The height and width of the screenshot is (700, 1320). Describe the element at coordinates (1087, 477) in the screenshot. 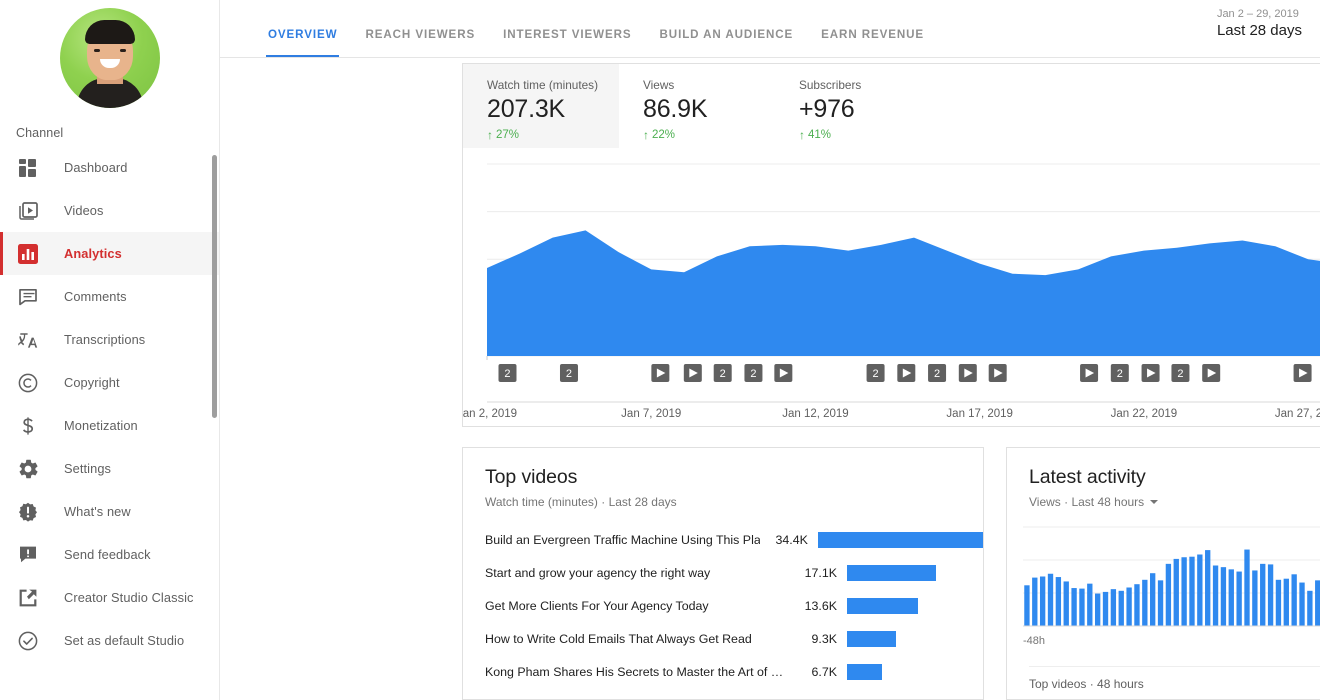

I see `latest-activity-title: Latest activity` at that location.